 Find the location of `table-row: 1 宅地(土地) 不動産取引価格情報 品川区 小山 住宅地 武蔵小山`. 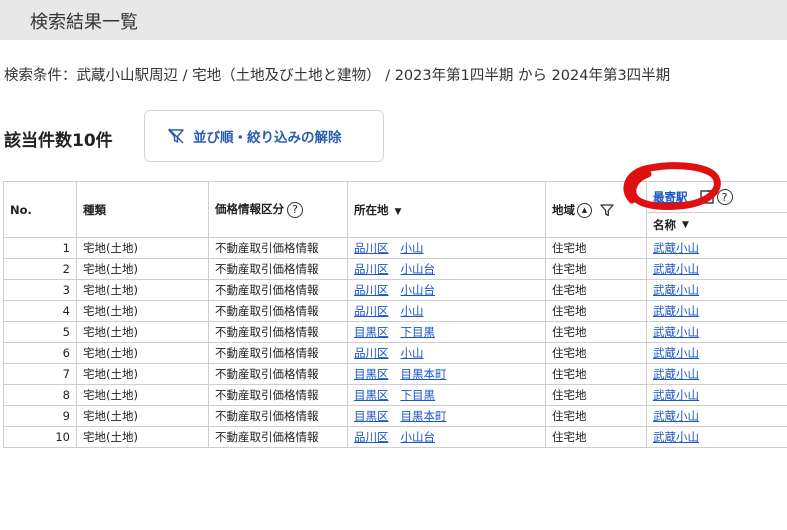

table-row: 1 宅地(土地) 不動産取引価格情報 品川区 小山 住宅地 武蔵小山 is located at coordinates (395, 248).